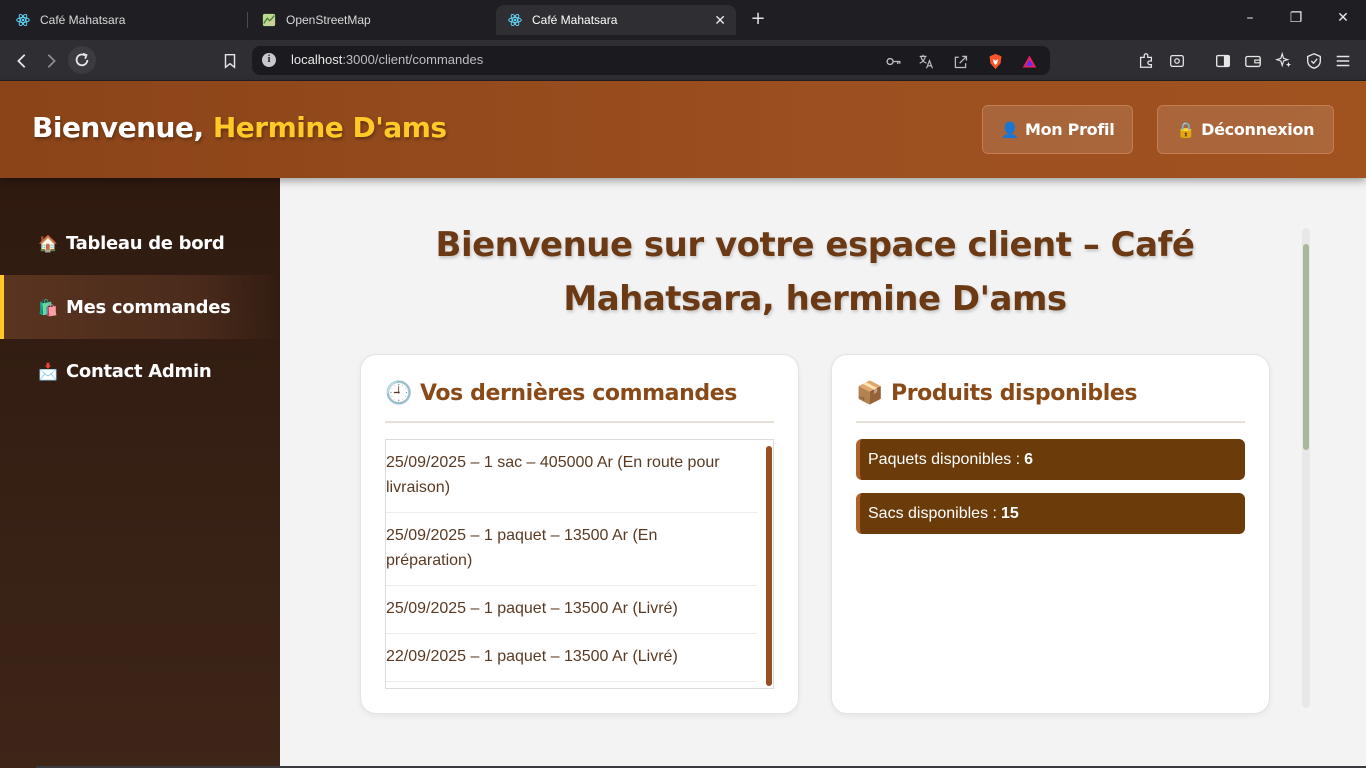  What do you see at coordinates (869, 393) in the screenshot?
I see `package-icon: 📦` at bounding box center [869, 393].